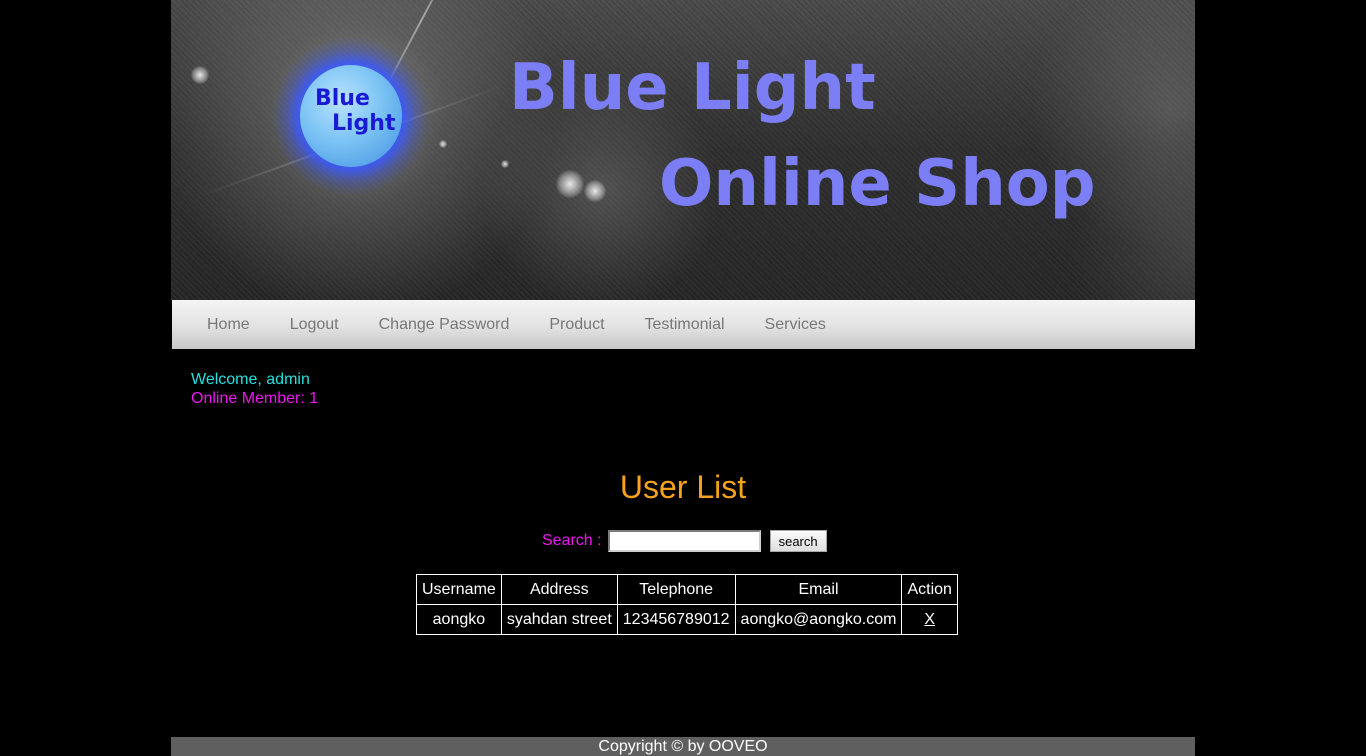  I want to click on footer-copyright: Copyright © by OOVEO, so click(683, 746).